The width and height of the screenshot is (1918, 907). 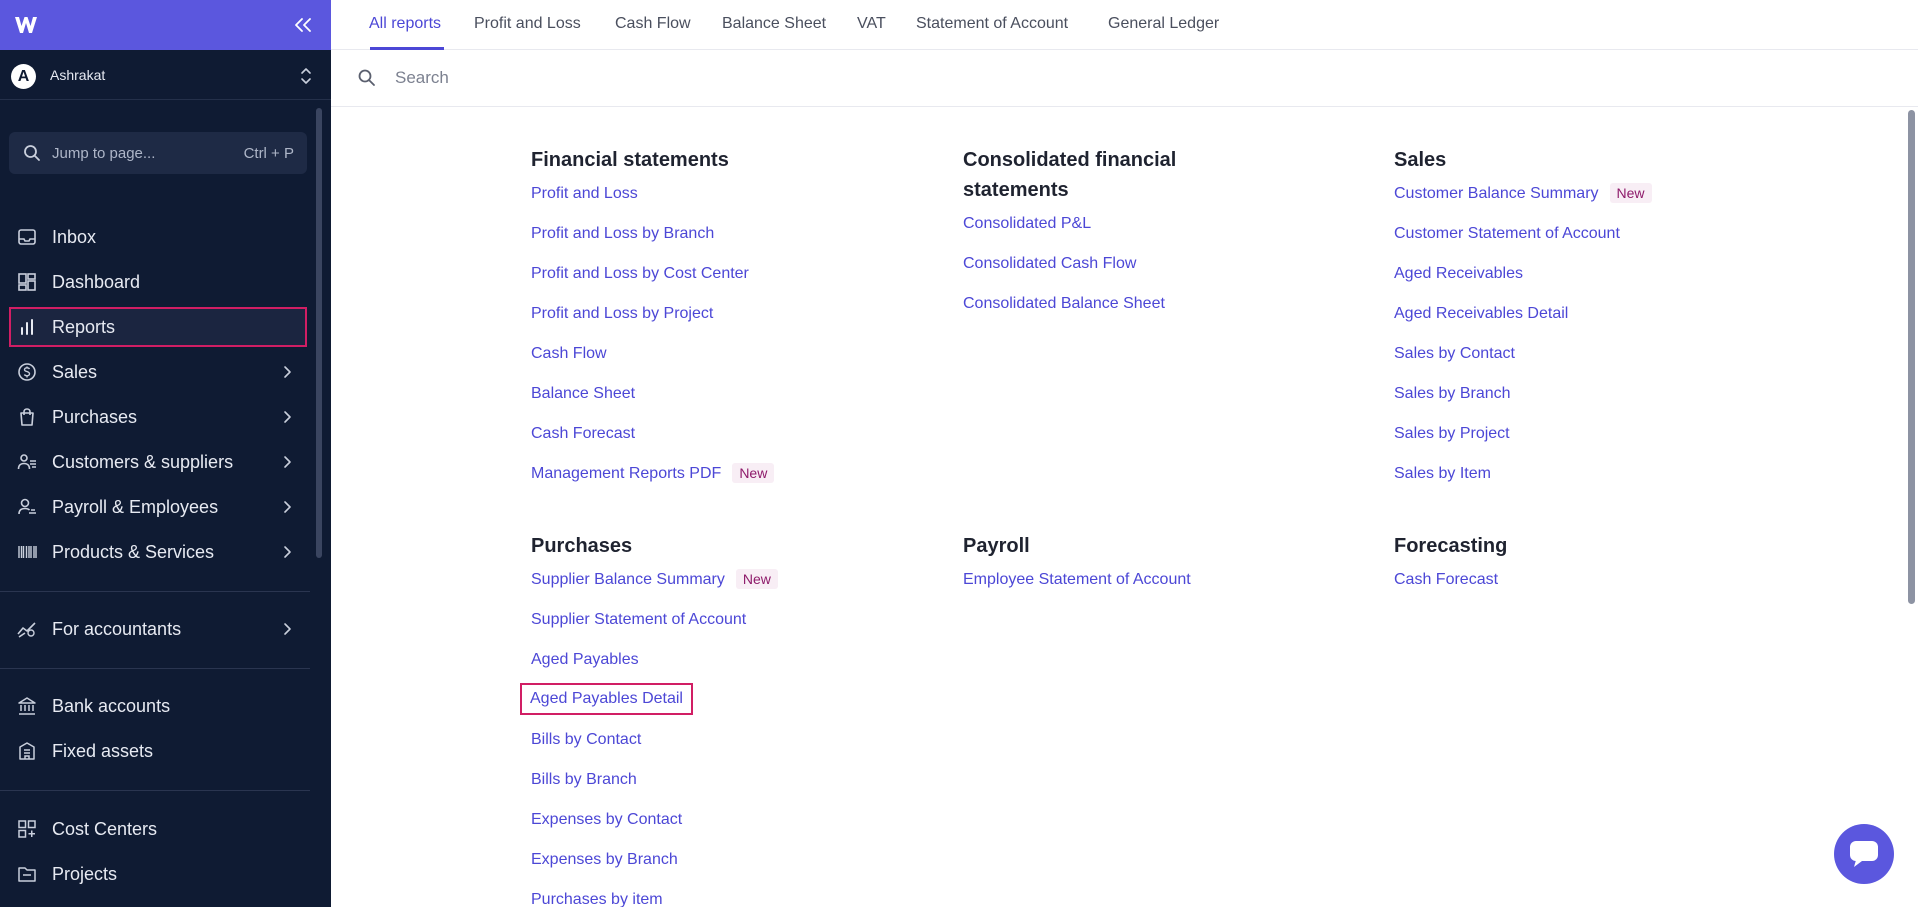 I want to click on report-link-aged-payables: Aged Payables, so click(x=585, y=660).